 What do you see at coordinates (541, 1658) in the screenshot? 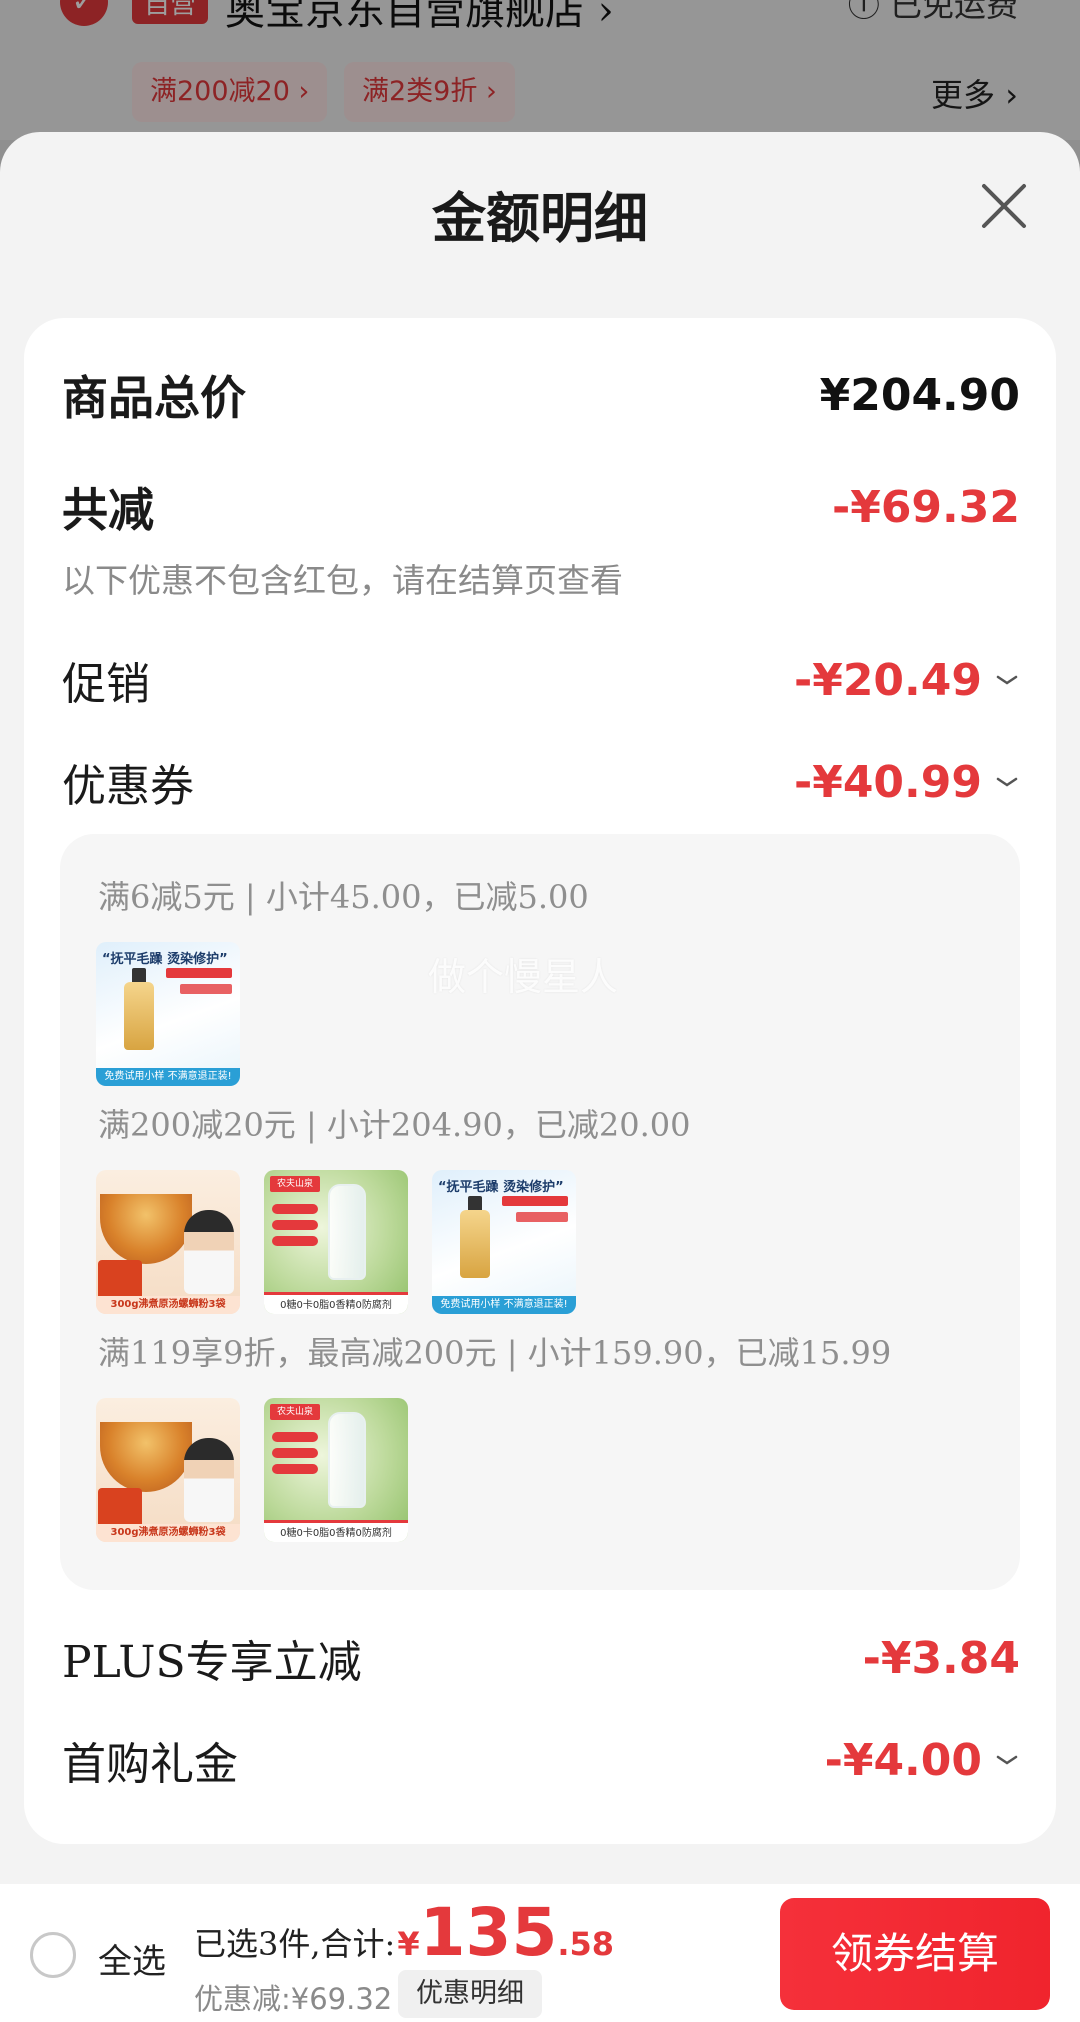
I see `plus-discount-row: PLUS专享立减 -¥3.84` at bounding box center [541, 1658].